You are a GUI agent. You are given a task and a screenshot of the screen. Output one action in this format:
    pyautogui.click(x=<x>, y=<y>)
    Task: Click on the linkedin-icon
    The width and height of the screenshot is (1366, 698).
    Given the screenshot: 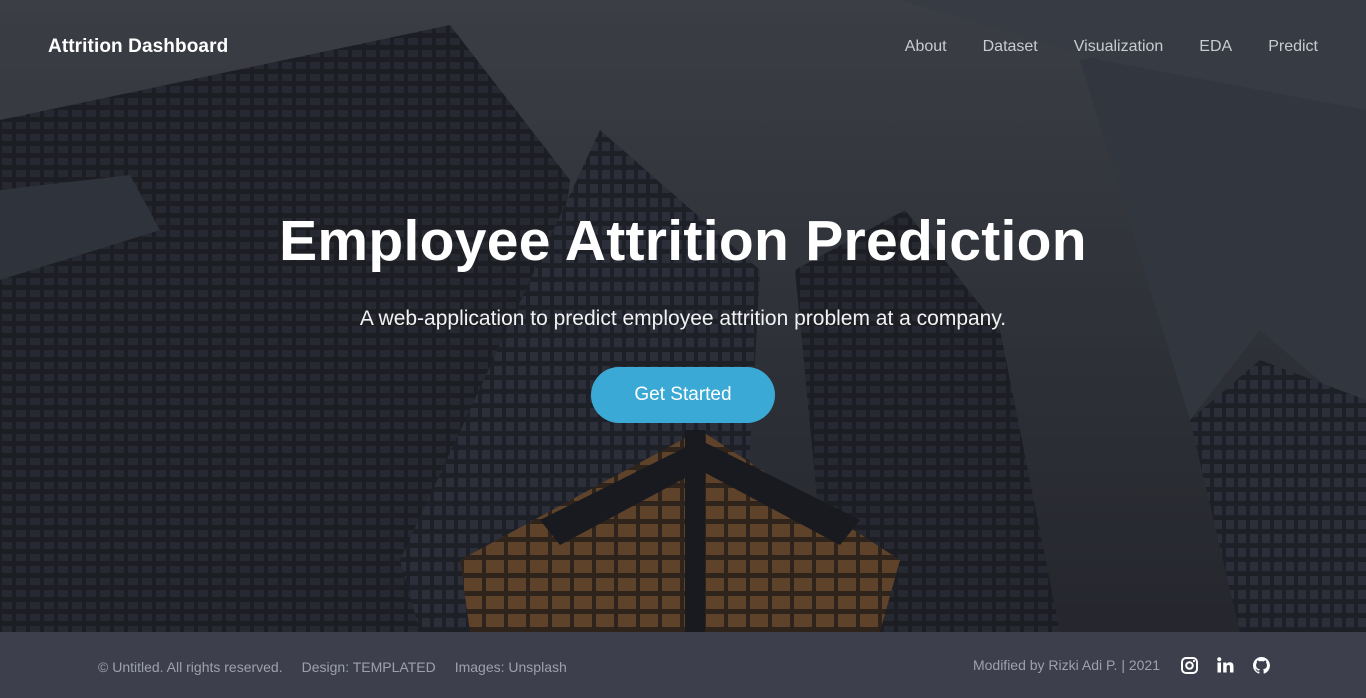 What is the action you would take?
    pyautogui.click(x=1225, y=665)
    